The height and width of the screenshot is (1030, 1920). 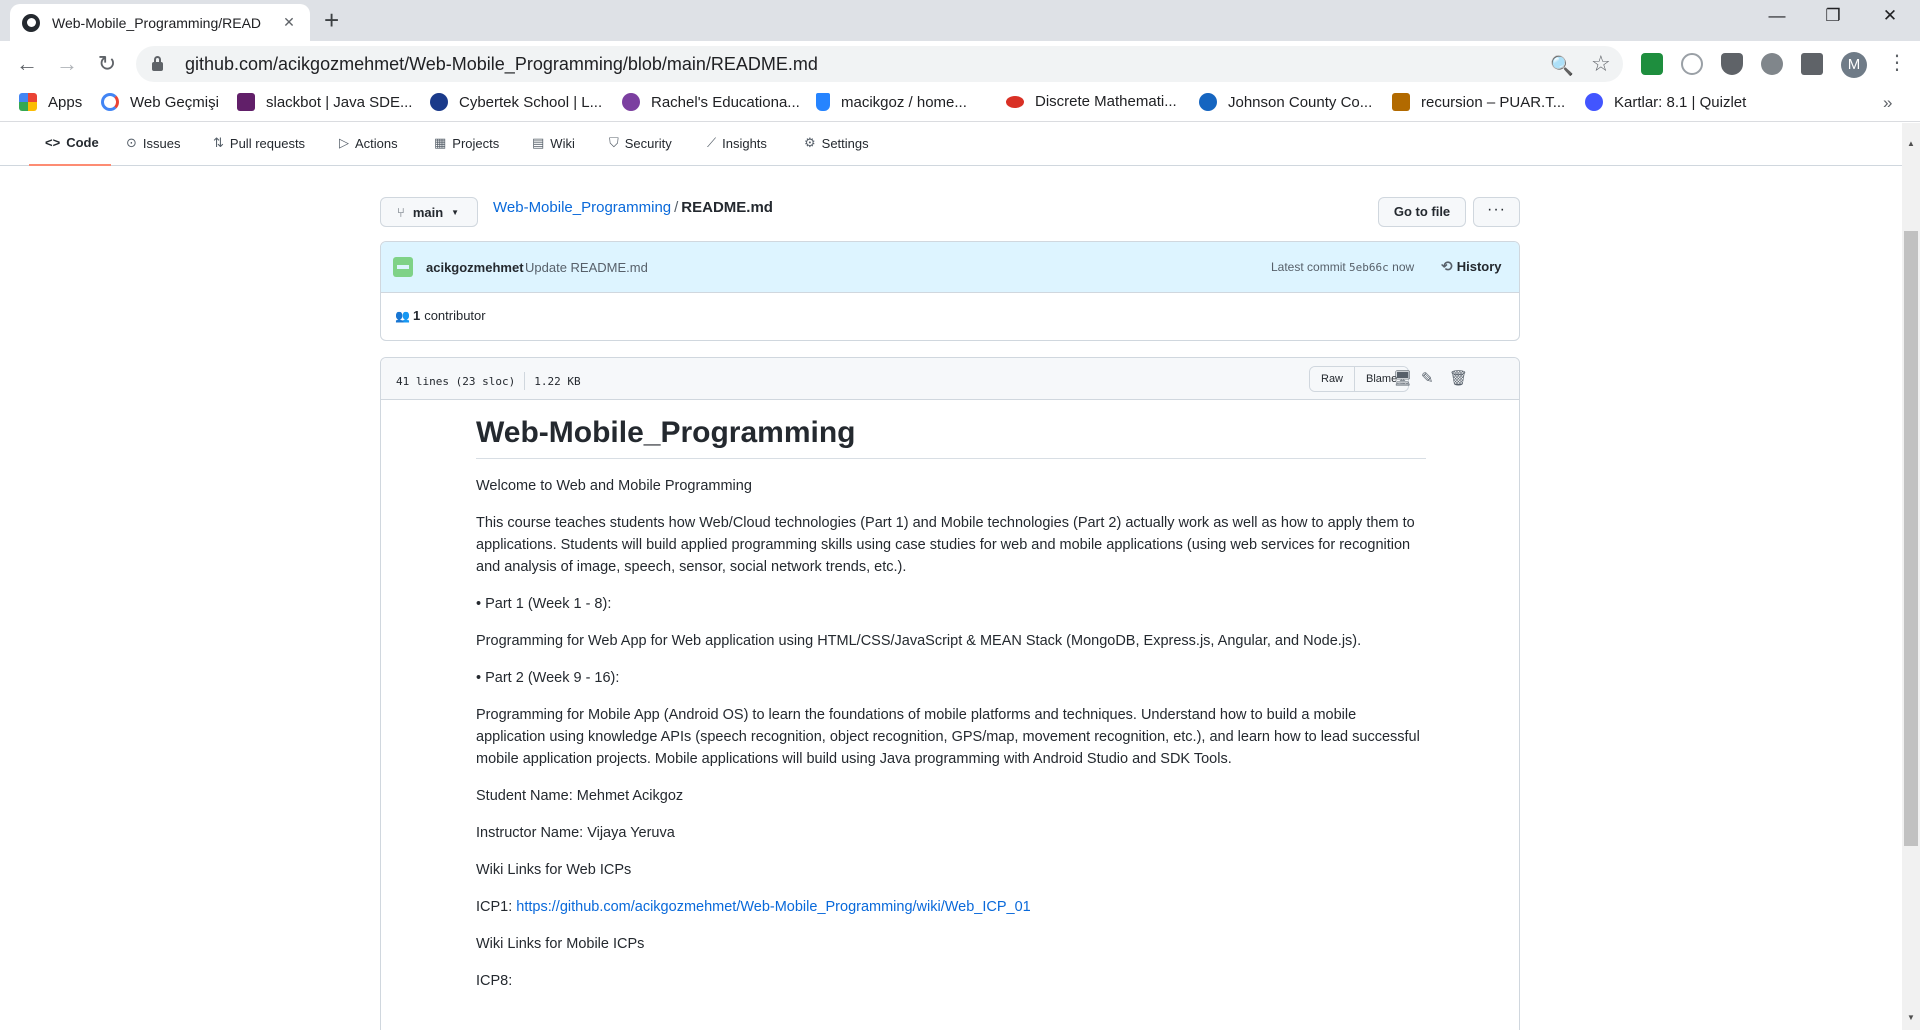 What do you see at coordinates (50, 102) in the screenshot?
I see `bookmark-apps: Apps` at bounding box center [50, 102].